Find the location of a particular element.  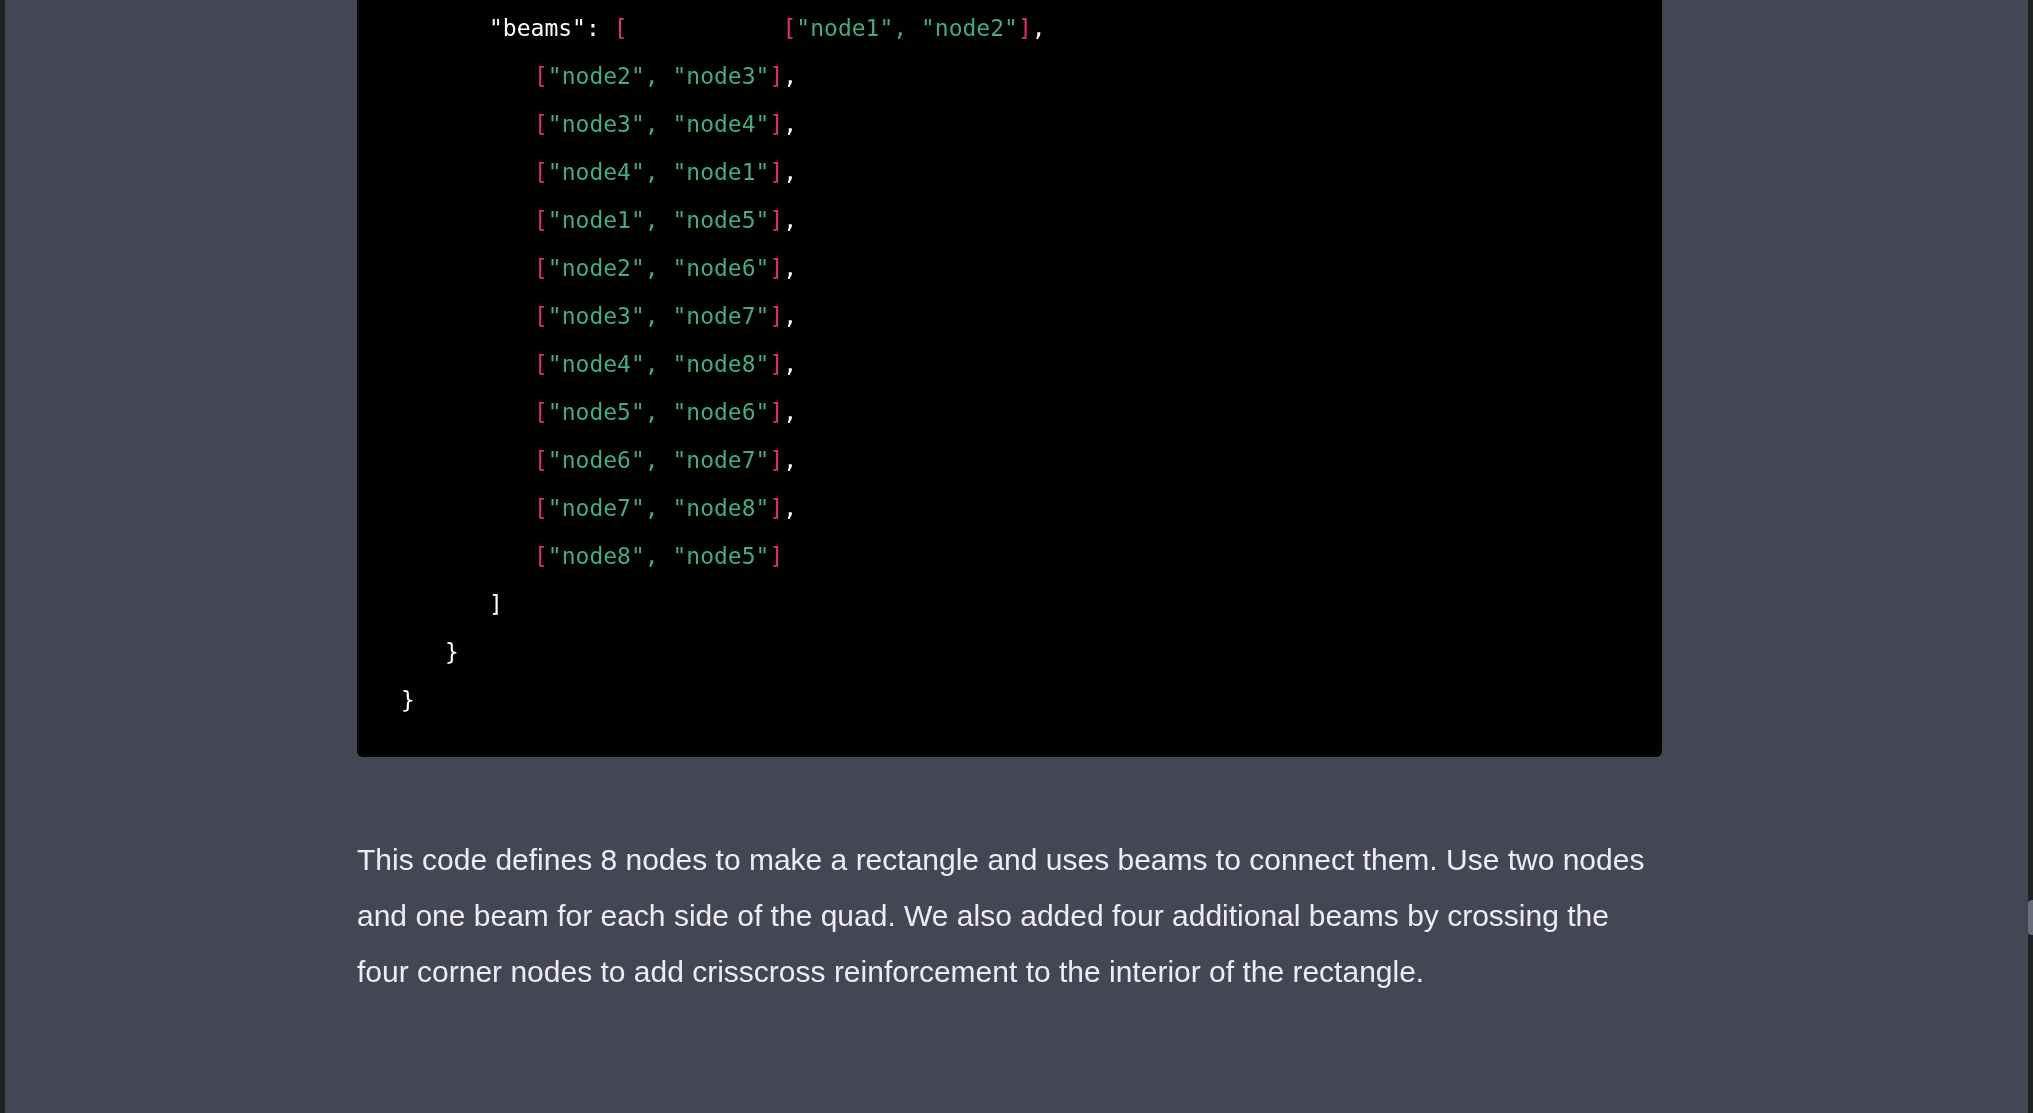

code-string: "node2", "node3" is located at coordinates (658, 76).